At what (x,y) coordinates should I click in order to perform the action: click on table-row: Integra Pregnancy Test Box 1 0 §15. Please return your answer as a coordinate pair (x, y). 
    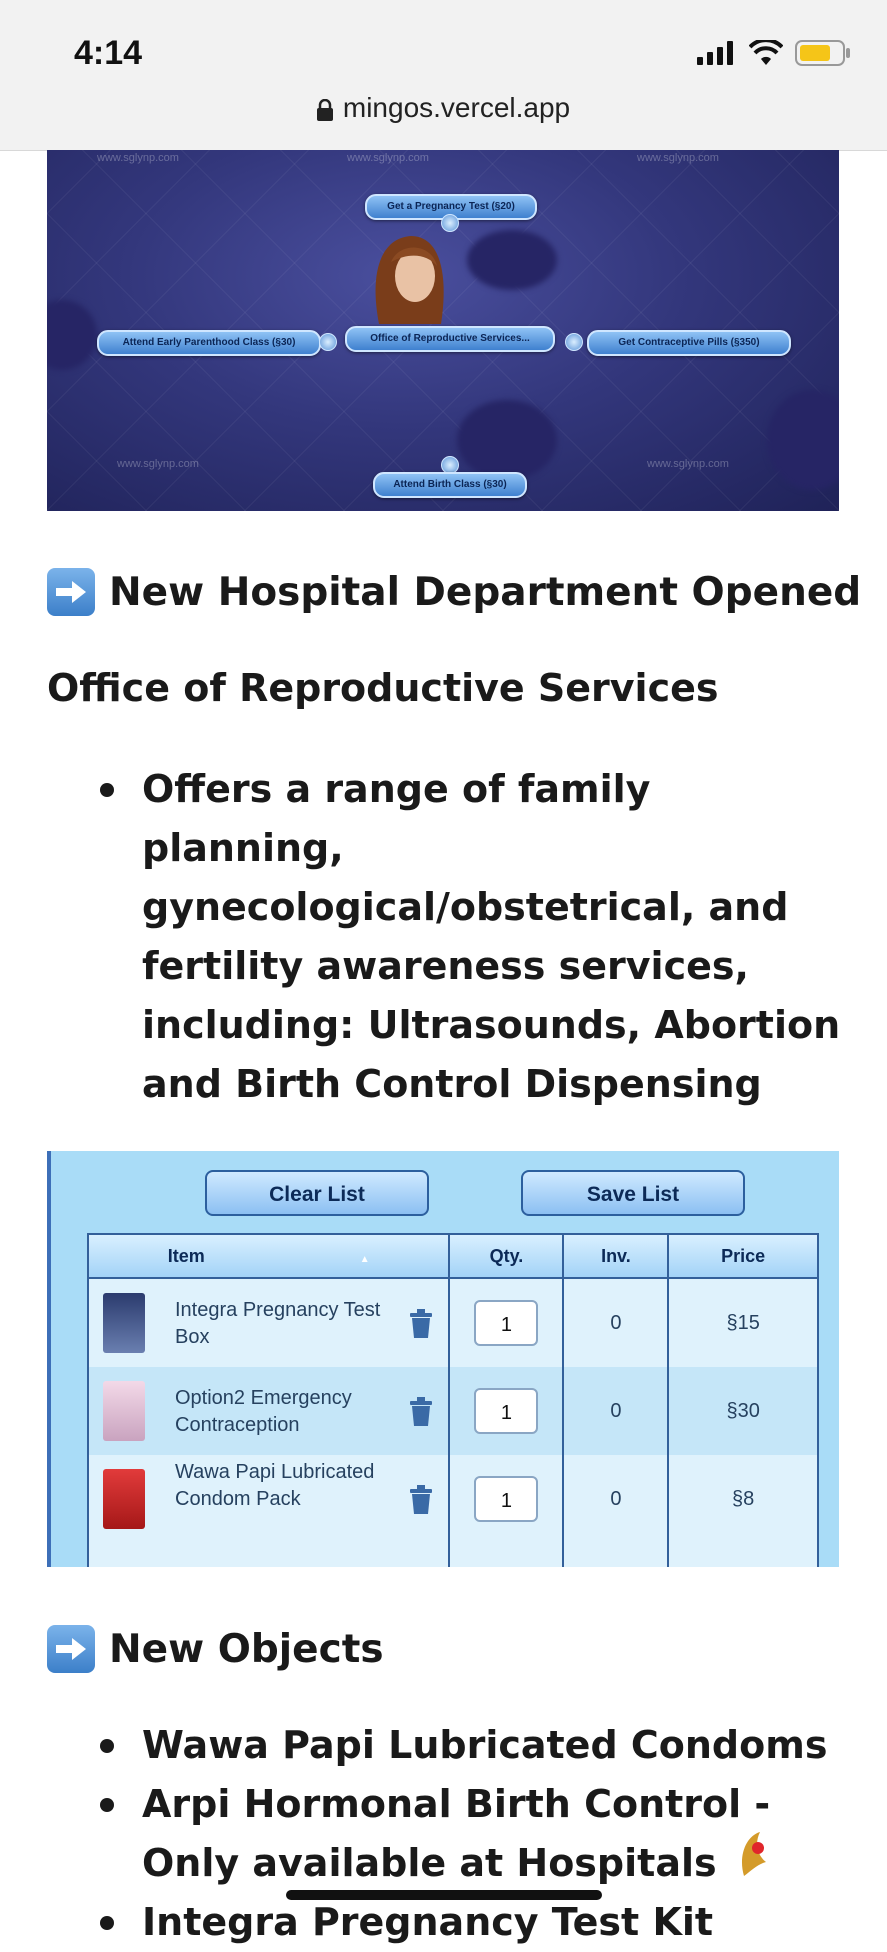
    Looking at the image, I should click on (452, 1322).